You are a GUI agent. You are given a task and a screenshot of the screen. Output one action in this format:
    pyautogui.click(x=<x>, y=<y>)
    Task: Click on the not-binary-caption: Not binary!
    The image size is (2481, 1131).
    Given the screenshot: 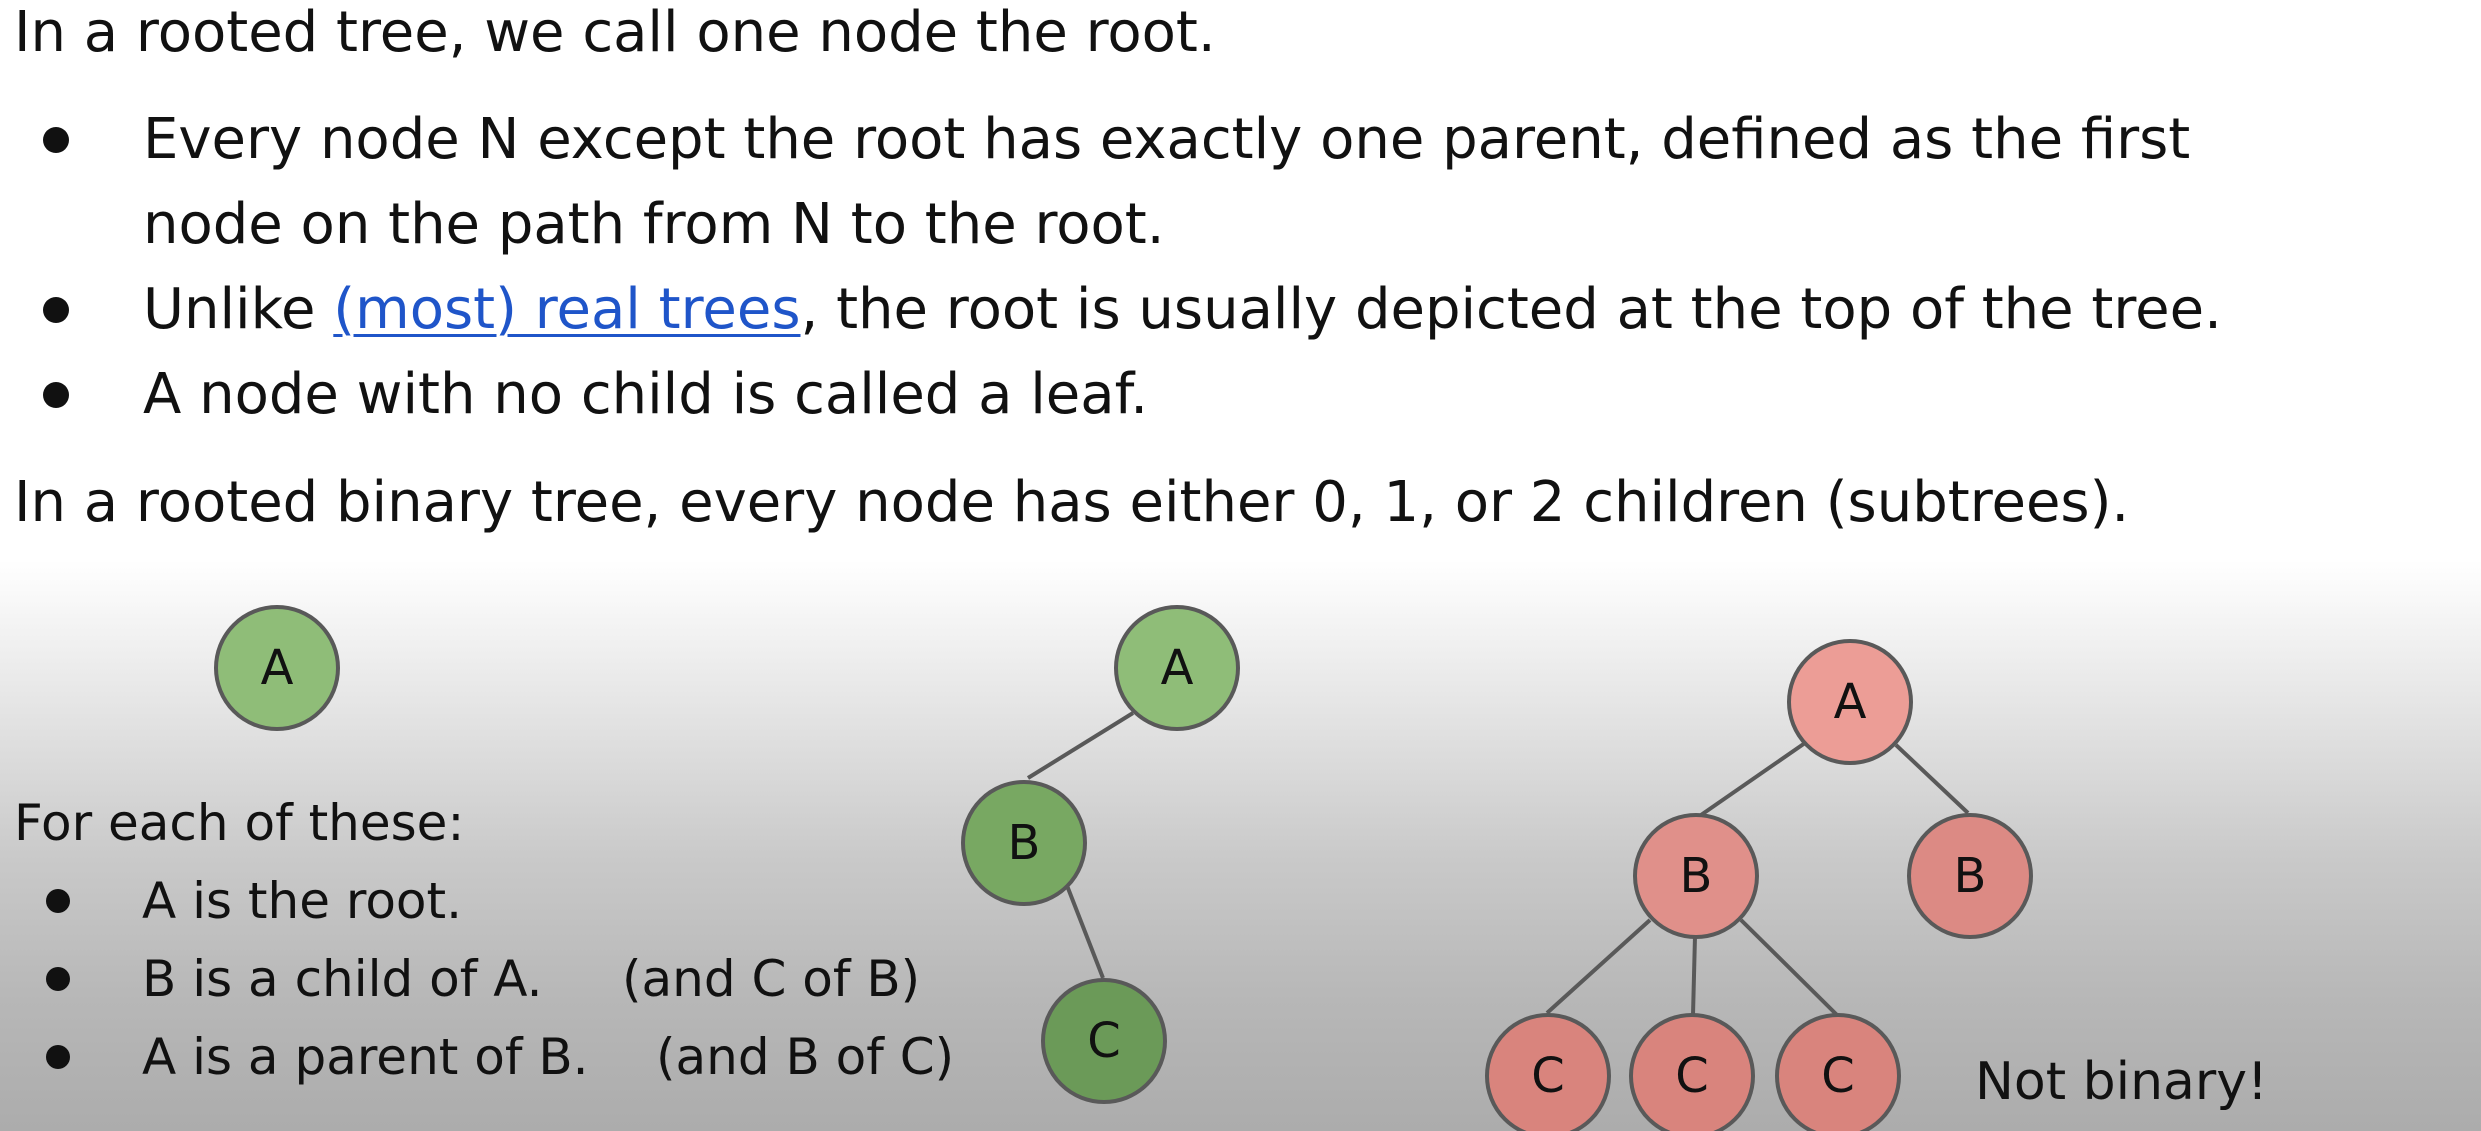 What is the action you would take?
    pyautogui.click(x=2121, y=1082)
    